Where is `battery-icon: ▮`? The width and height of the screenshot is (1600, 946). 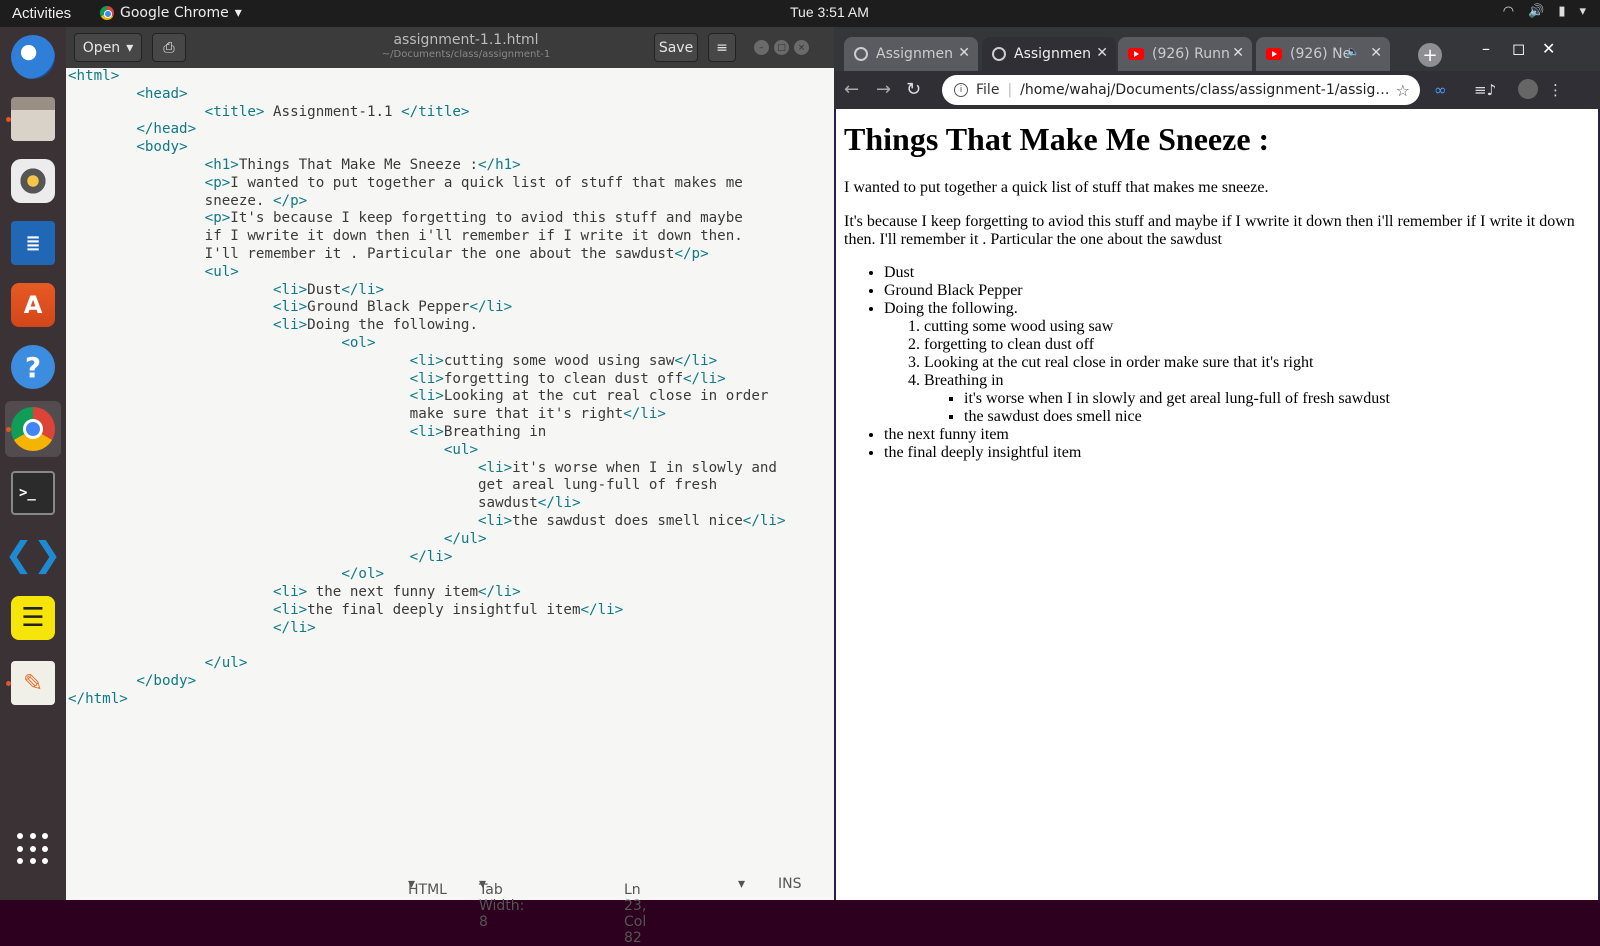
battery-icon: ▮ is located at coordinates (1562, 11).